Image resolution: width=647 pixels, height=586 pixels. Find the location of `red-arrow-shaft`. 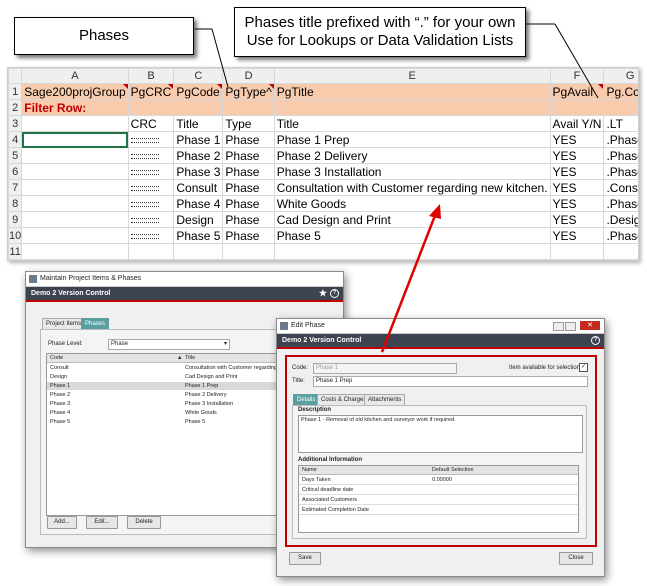

red-arrow-shaft is located at coordinates (409, 282).